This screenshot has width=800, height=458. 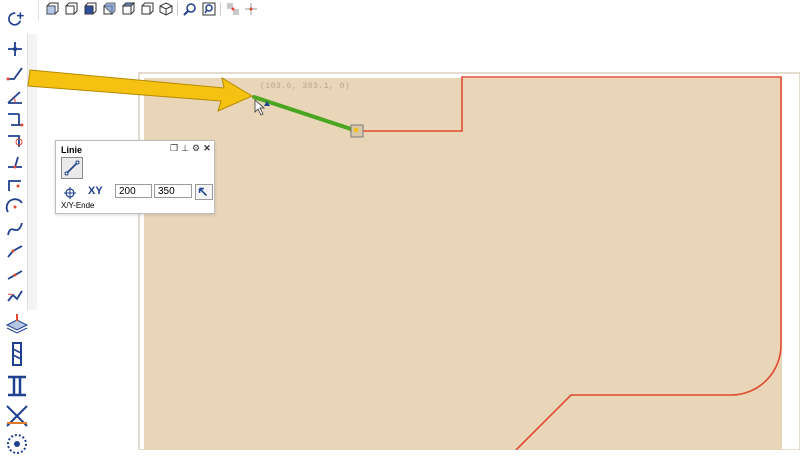 What do you see at coordinates (305, 86) in the screenshot?
I see `coordinate-readout: (103.6, 383.1, 0)` at bounding box center [305, 86].